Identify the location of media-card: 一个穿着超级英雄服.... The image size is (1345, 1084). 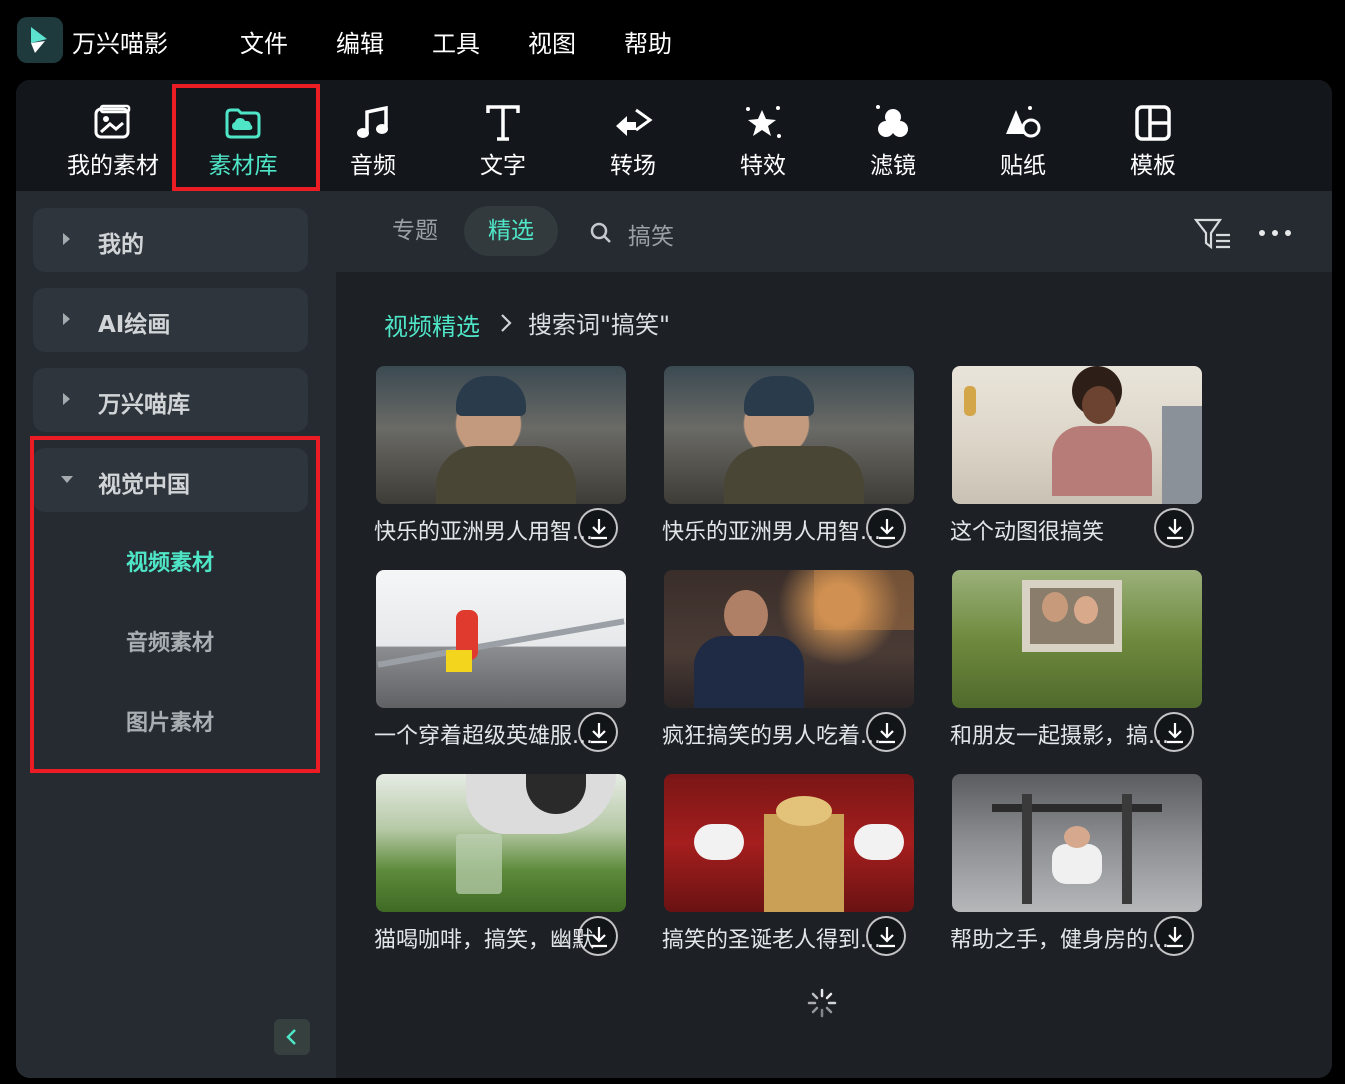
(500, 665).